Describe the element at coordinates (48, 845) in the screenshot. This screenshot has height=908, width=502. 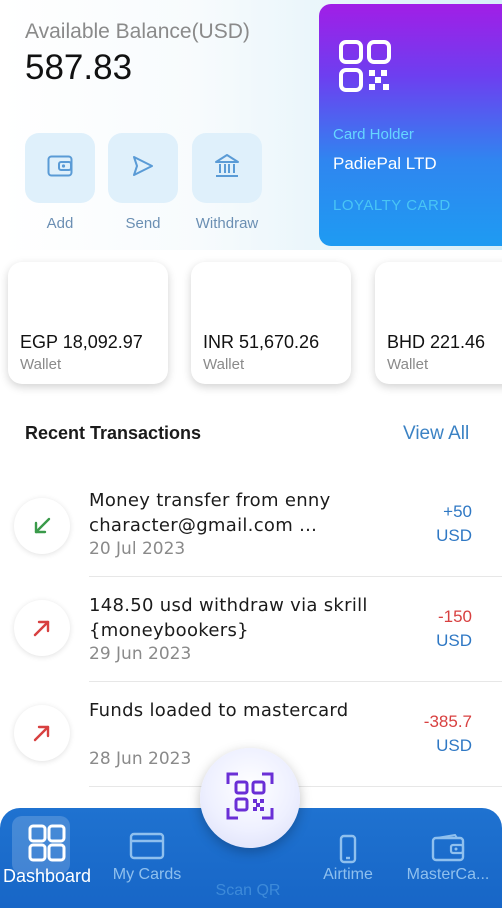
I see `dashboard-icon` at that location.